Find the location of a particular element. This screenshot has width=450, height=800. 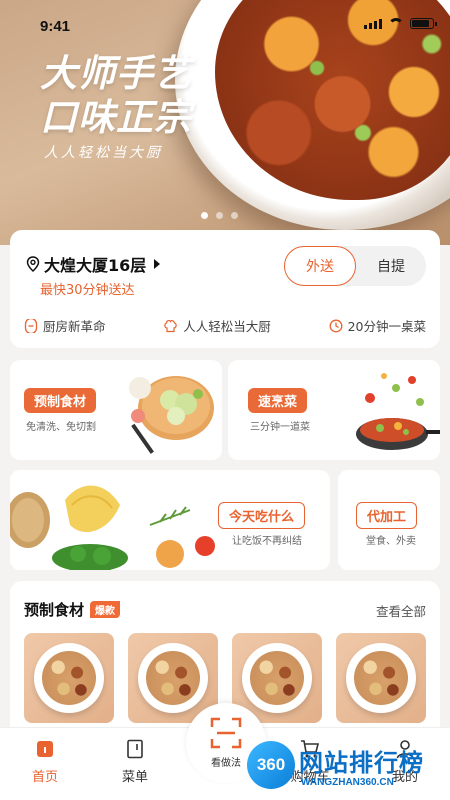

category-title: 预制食材 is located at coordinates (60, 400).